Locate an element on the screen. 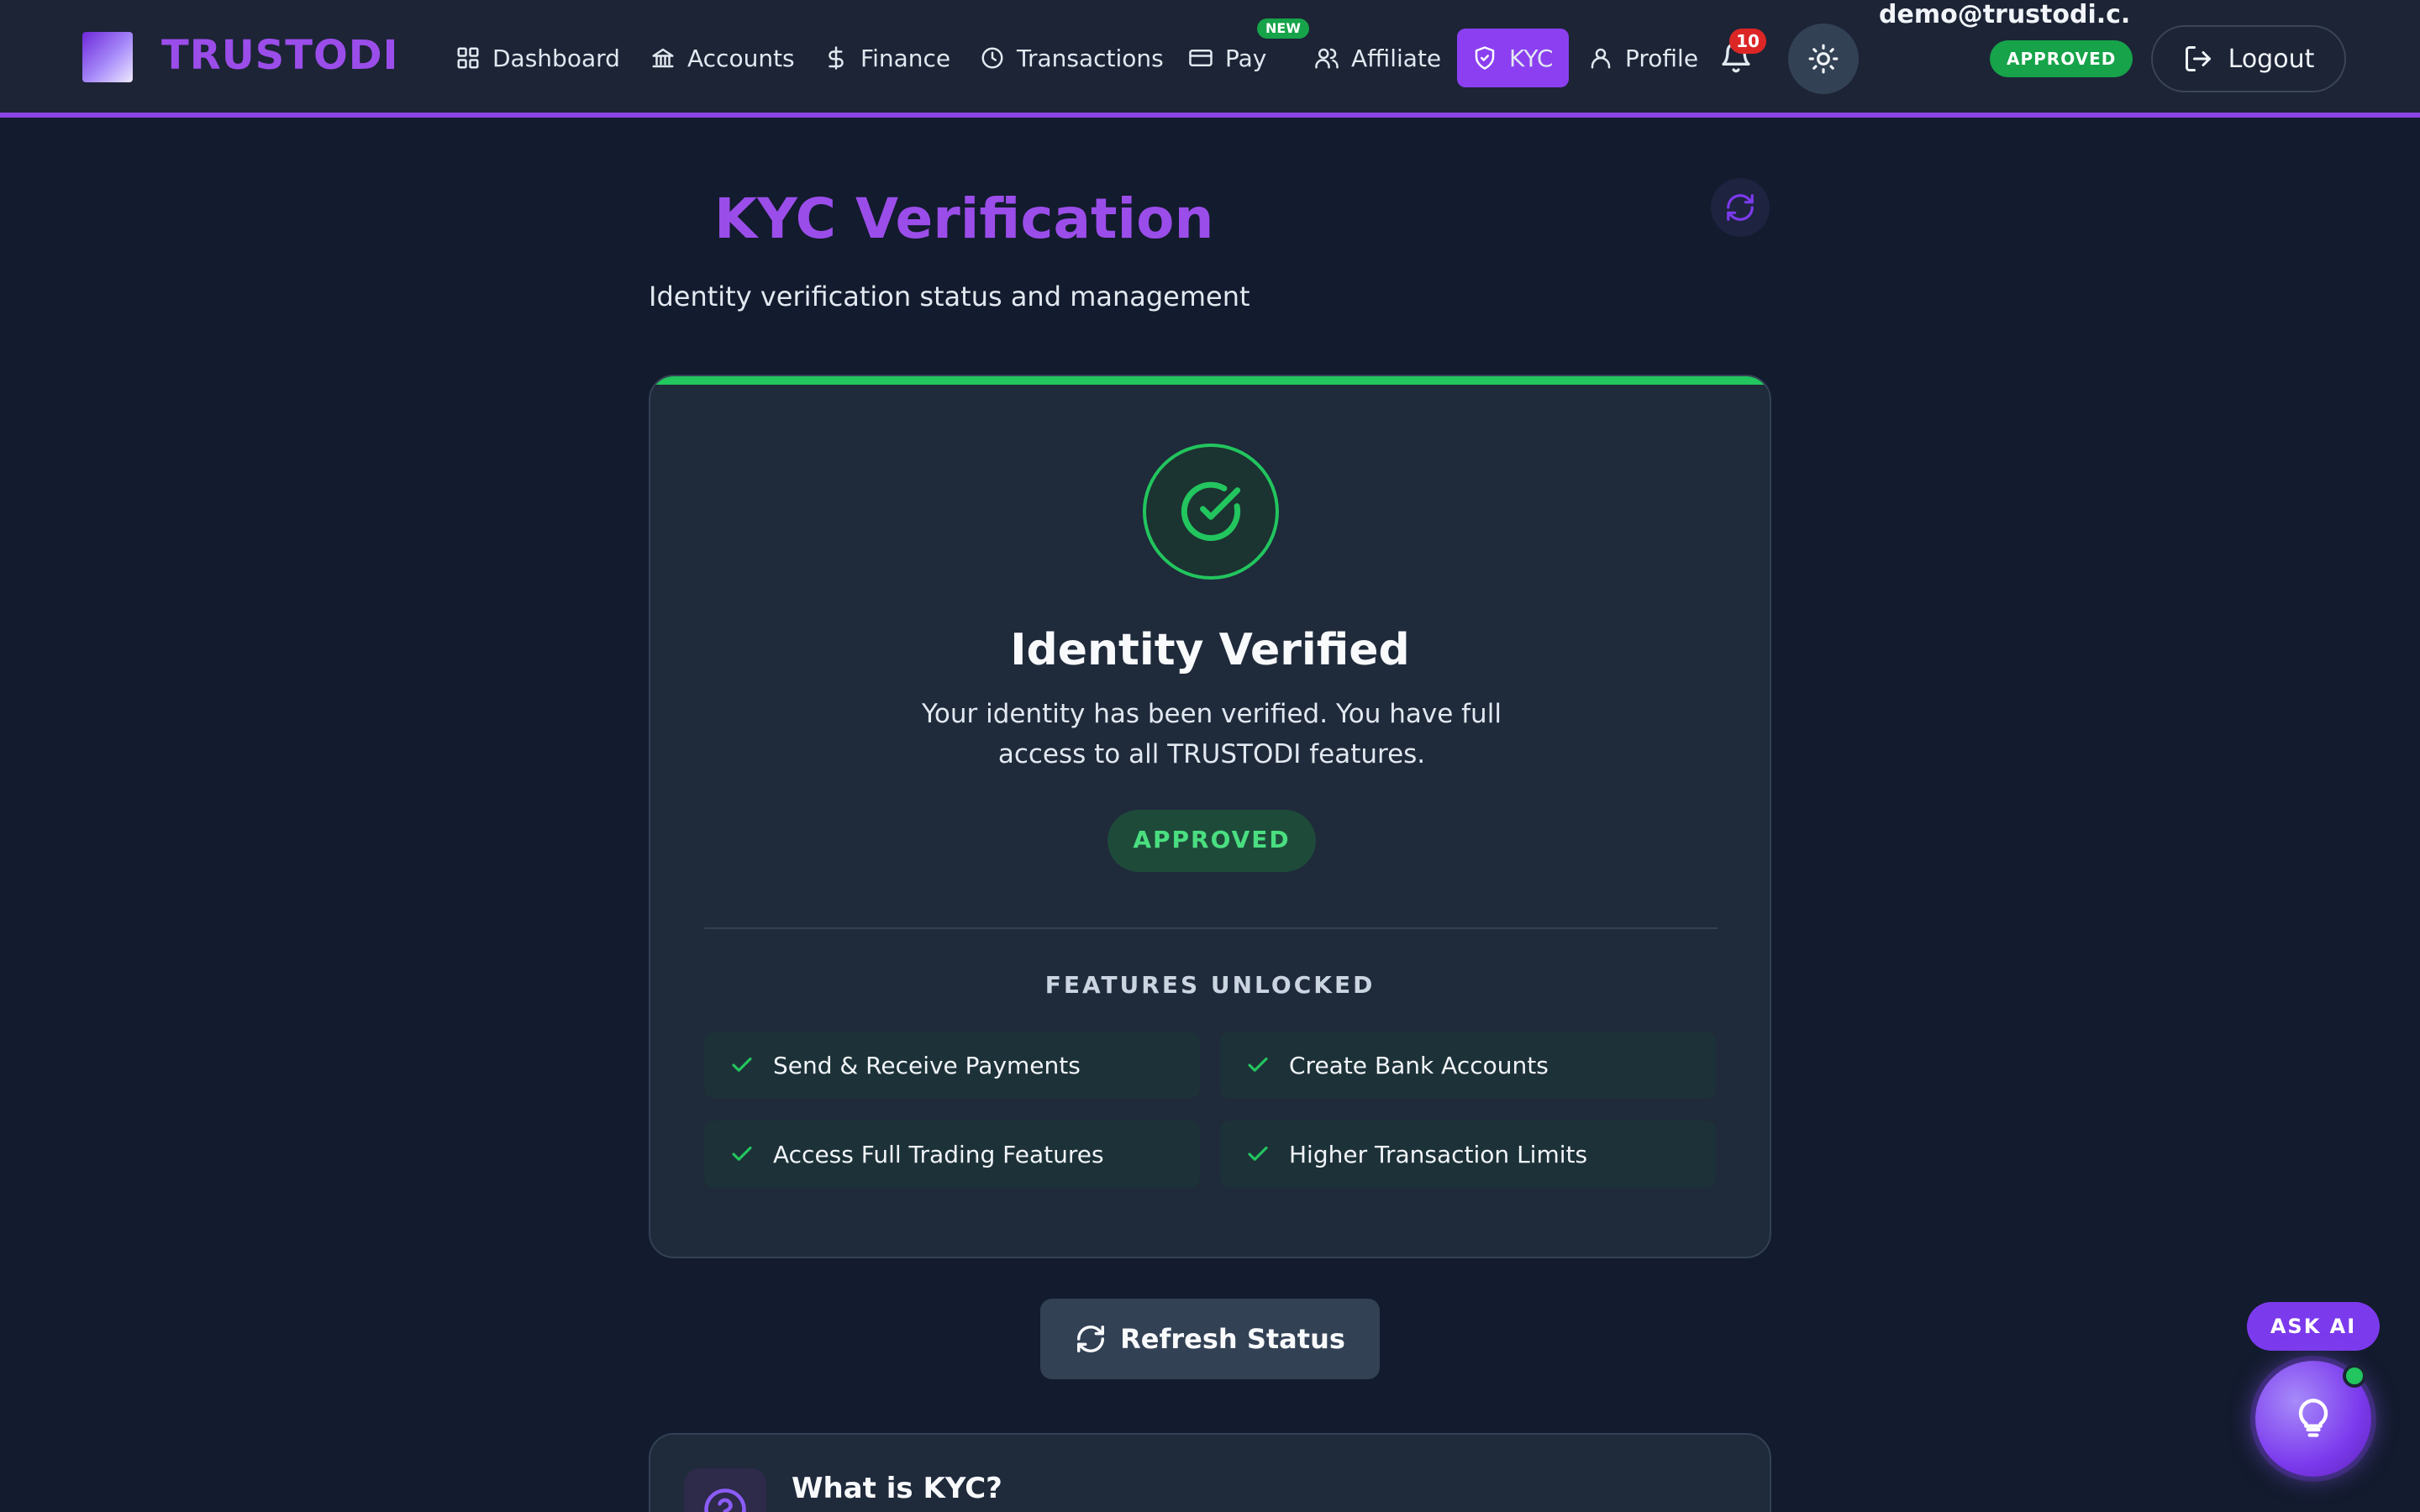  feature-label: Create Bank Accounts is located at coordinates (1419, 1065).